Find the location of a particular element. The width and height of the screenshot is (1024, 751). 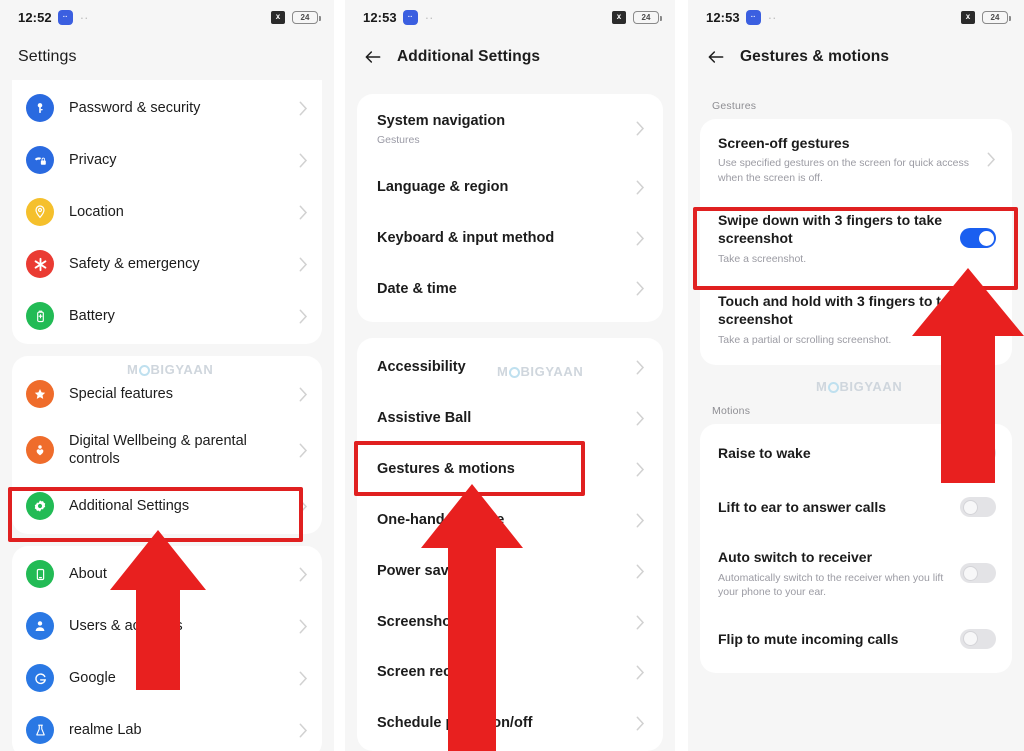

list-item-label: Privacy is located at coordinates (93, 159).